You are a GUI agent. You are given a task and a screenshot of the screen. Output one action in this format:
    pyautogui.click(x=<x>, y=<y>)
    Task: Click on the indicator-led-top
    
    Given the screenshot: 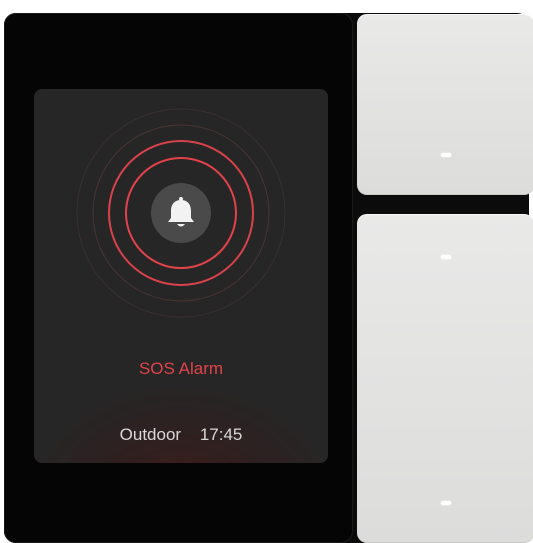 What is the action you would take?
    pyautogui.click(x=446, y=257)
    